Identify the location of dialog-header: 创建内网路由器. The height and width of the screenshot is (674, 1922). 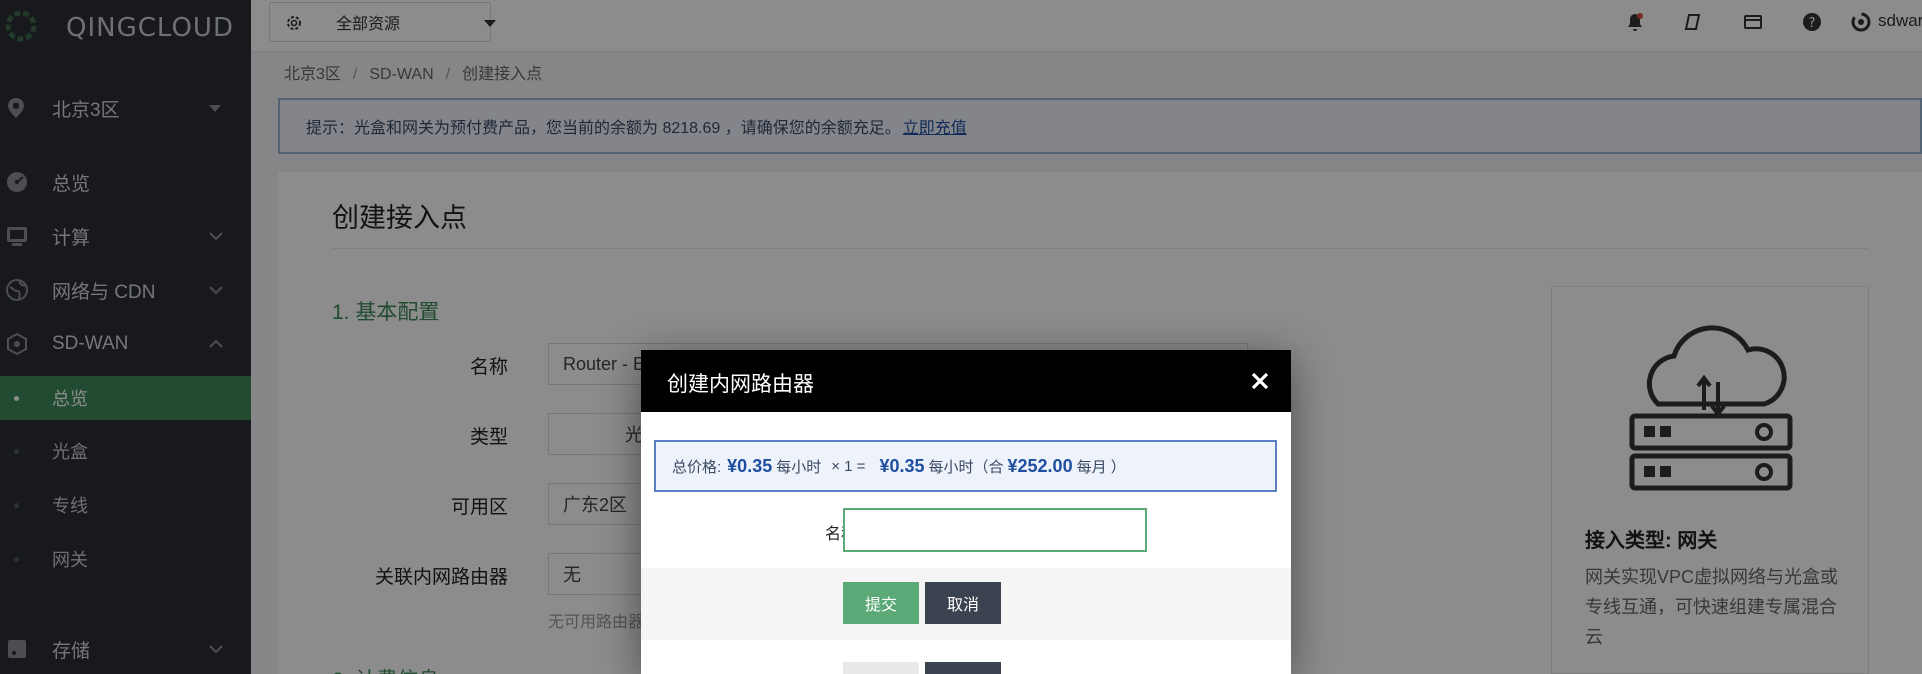
(966, 381).